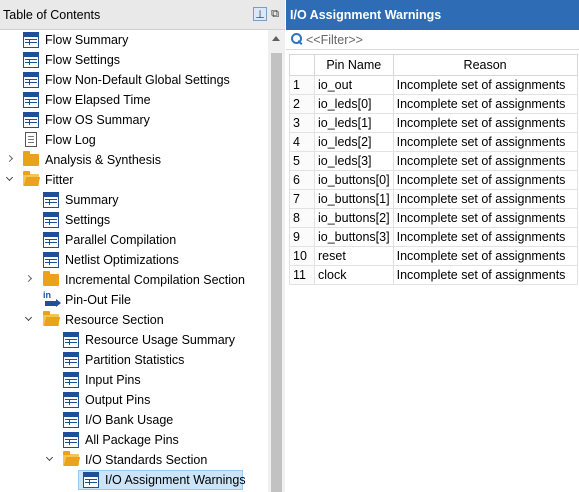 This screenshot has height=492, width=579. Describe the element at coordinates (134, 60) in the screenshot. I see `tree-item-flow-settings: Flow Settings` at that location.